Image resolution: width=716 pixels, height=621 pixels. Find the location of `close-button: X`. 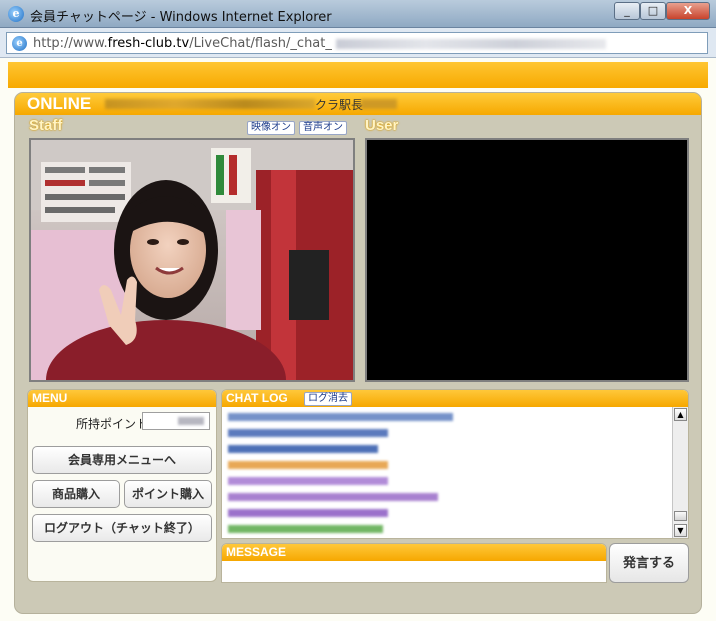

close-button: X is located at coordinates (688, 11).